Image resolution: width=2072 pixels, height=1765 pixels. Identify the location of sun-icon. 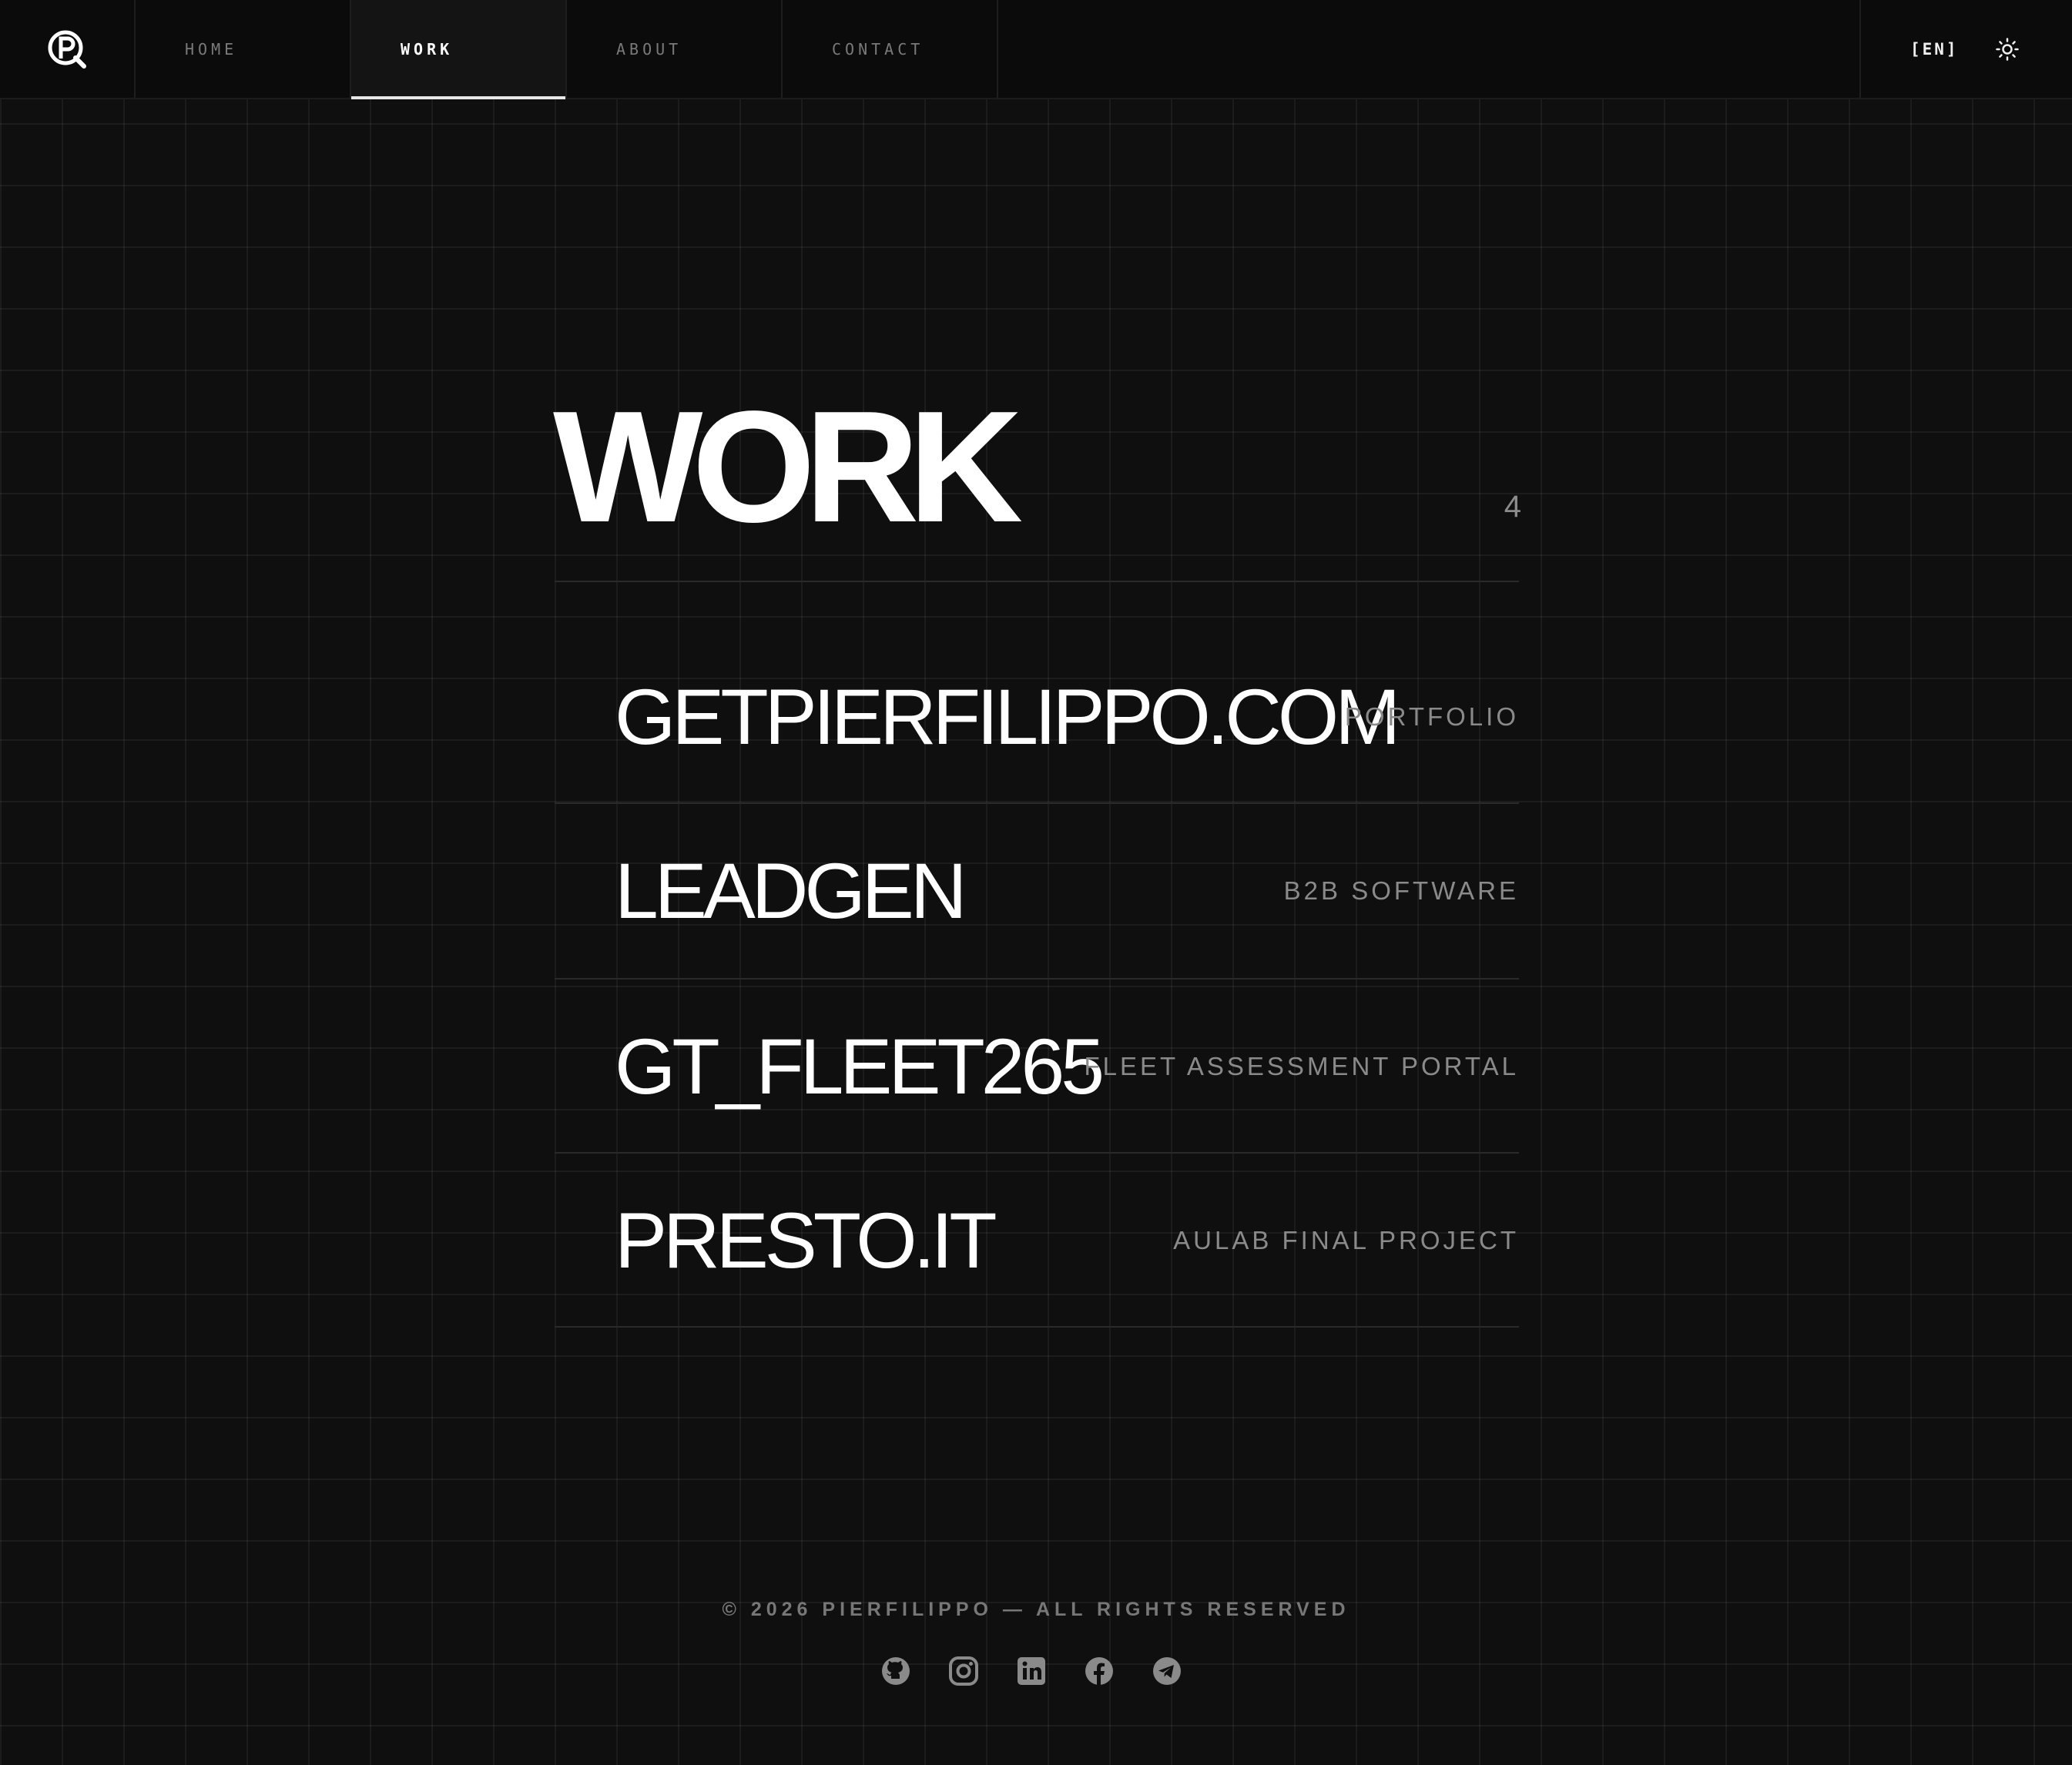
(2007, 49).